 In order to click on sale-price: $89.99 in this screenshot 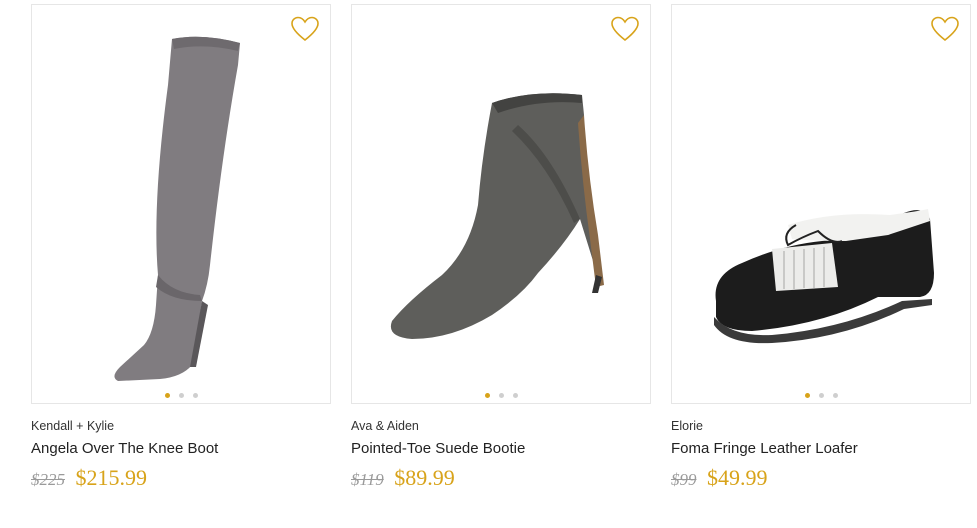, I will do `click(424, 477)`.